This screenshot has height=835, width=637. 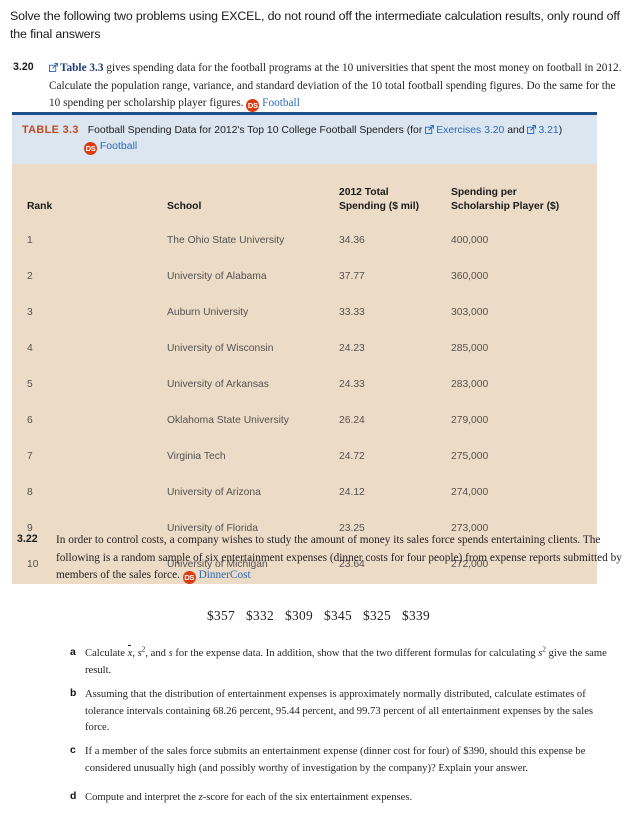 What do you see at coordinates (30, 312) in the screenshot?
I see `cell-rank: 3` at bounding box center [30, 312].